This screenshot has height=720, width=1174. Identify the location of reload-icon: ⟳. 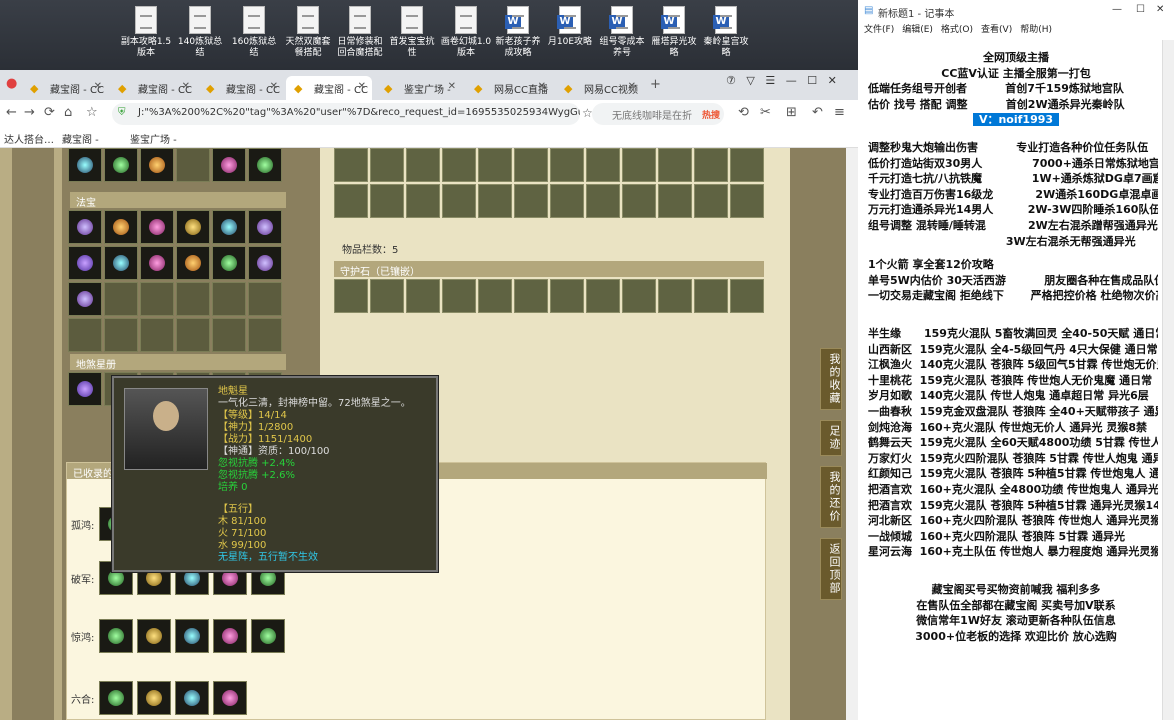
(49, 112).